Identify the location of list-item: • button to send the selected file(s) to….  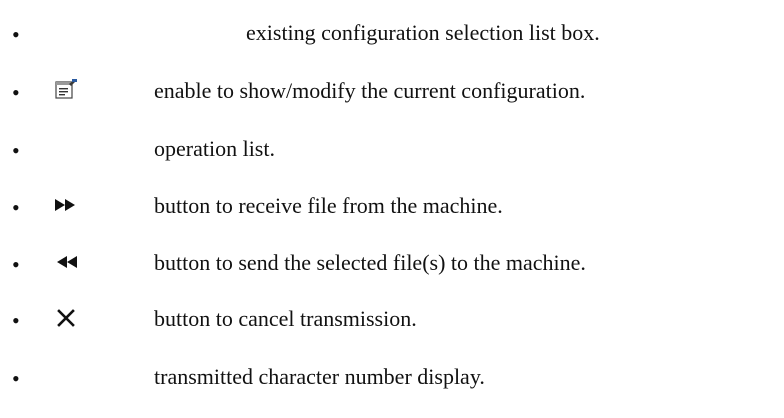
(392, 262).